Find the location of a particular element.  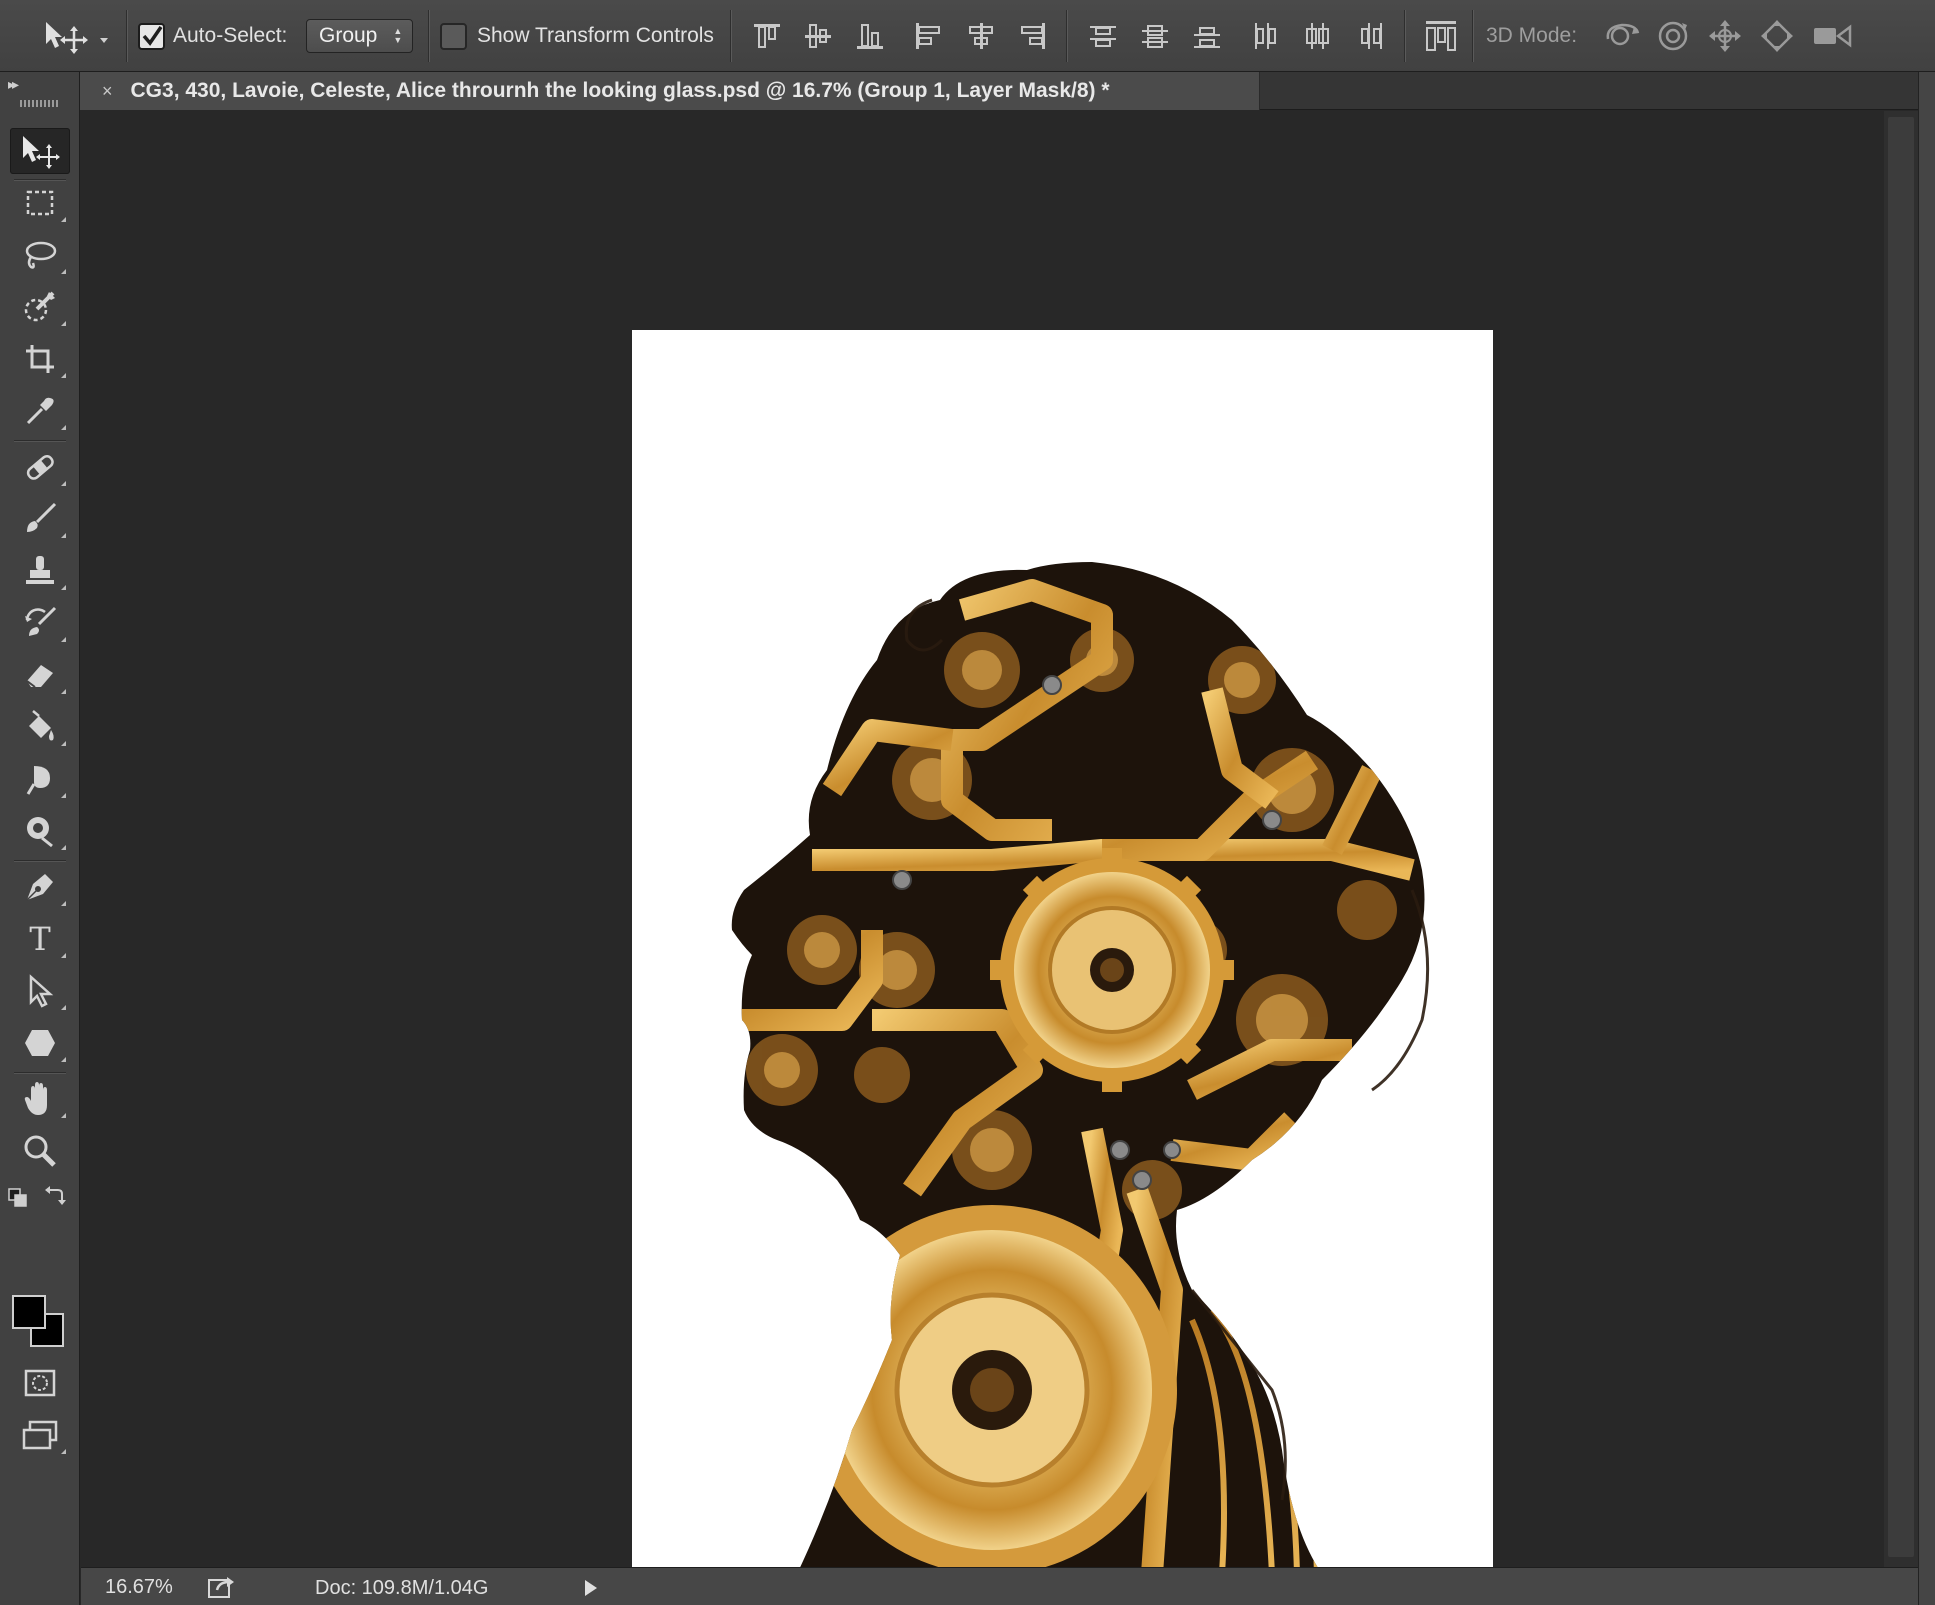

chevron-down-icon is located at coordinates (104, 40).